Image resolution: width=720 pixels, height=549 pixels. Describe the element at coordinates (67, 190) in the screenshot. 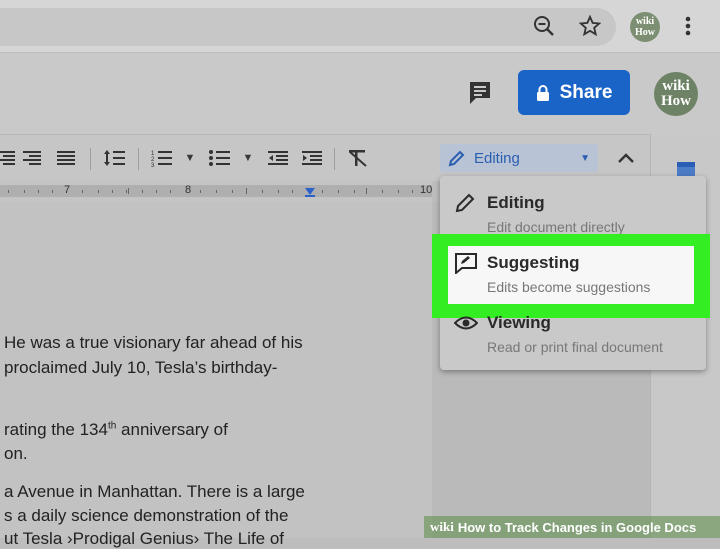

I see `ruler-tick-label: 7` at that location.